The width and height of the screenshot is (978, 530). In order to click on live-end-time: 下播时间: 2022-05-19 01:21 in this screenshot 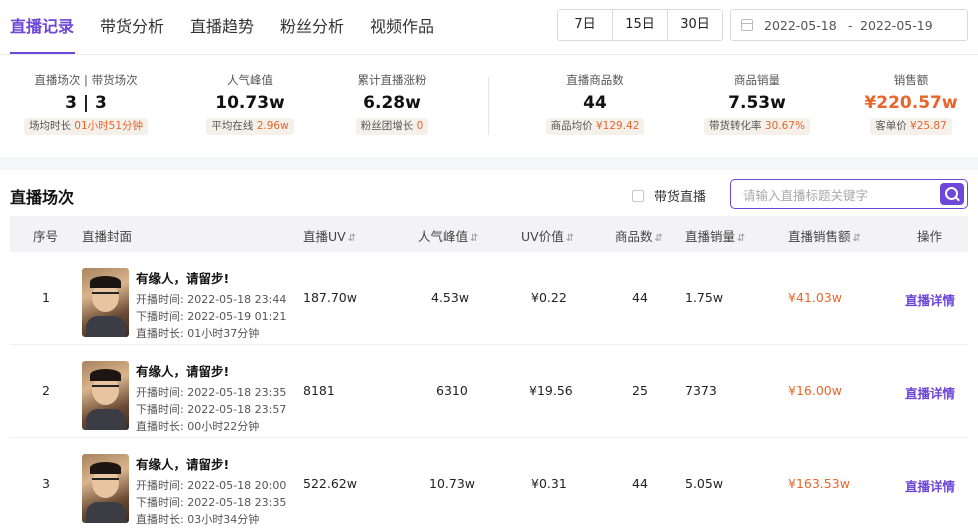, I will do `click(211, 316)`.